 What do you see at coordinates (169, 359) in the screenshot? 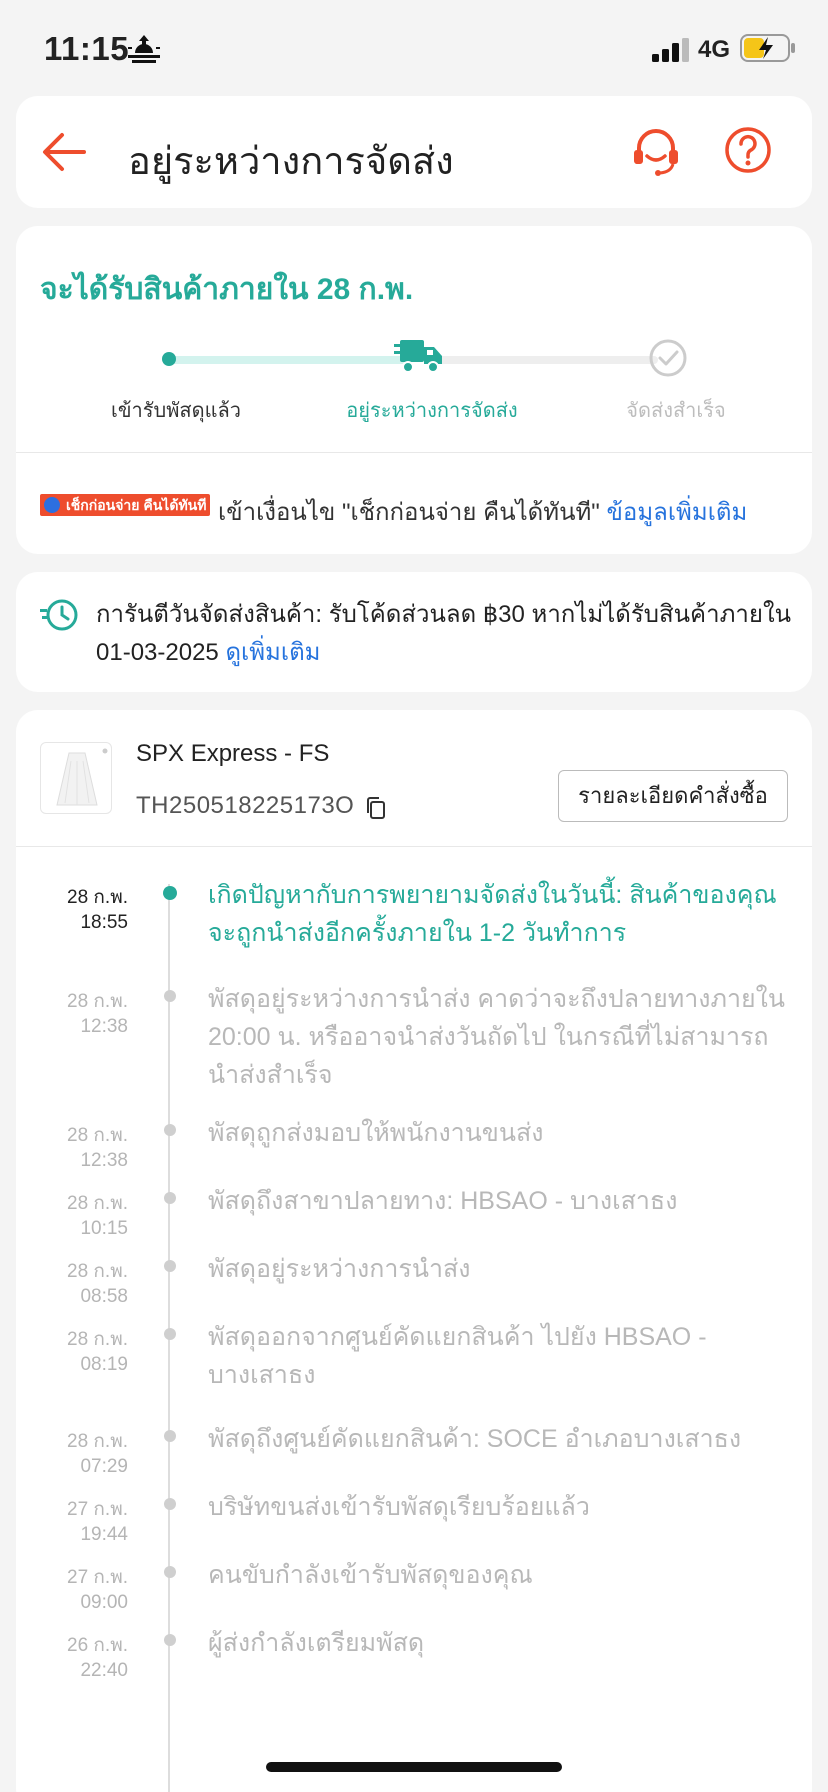
I see `step-picked-up-dot` at bounding box center [169, 359].